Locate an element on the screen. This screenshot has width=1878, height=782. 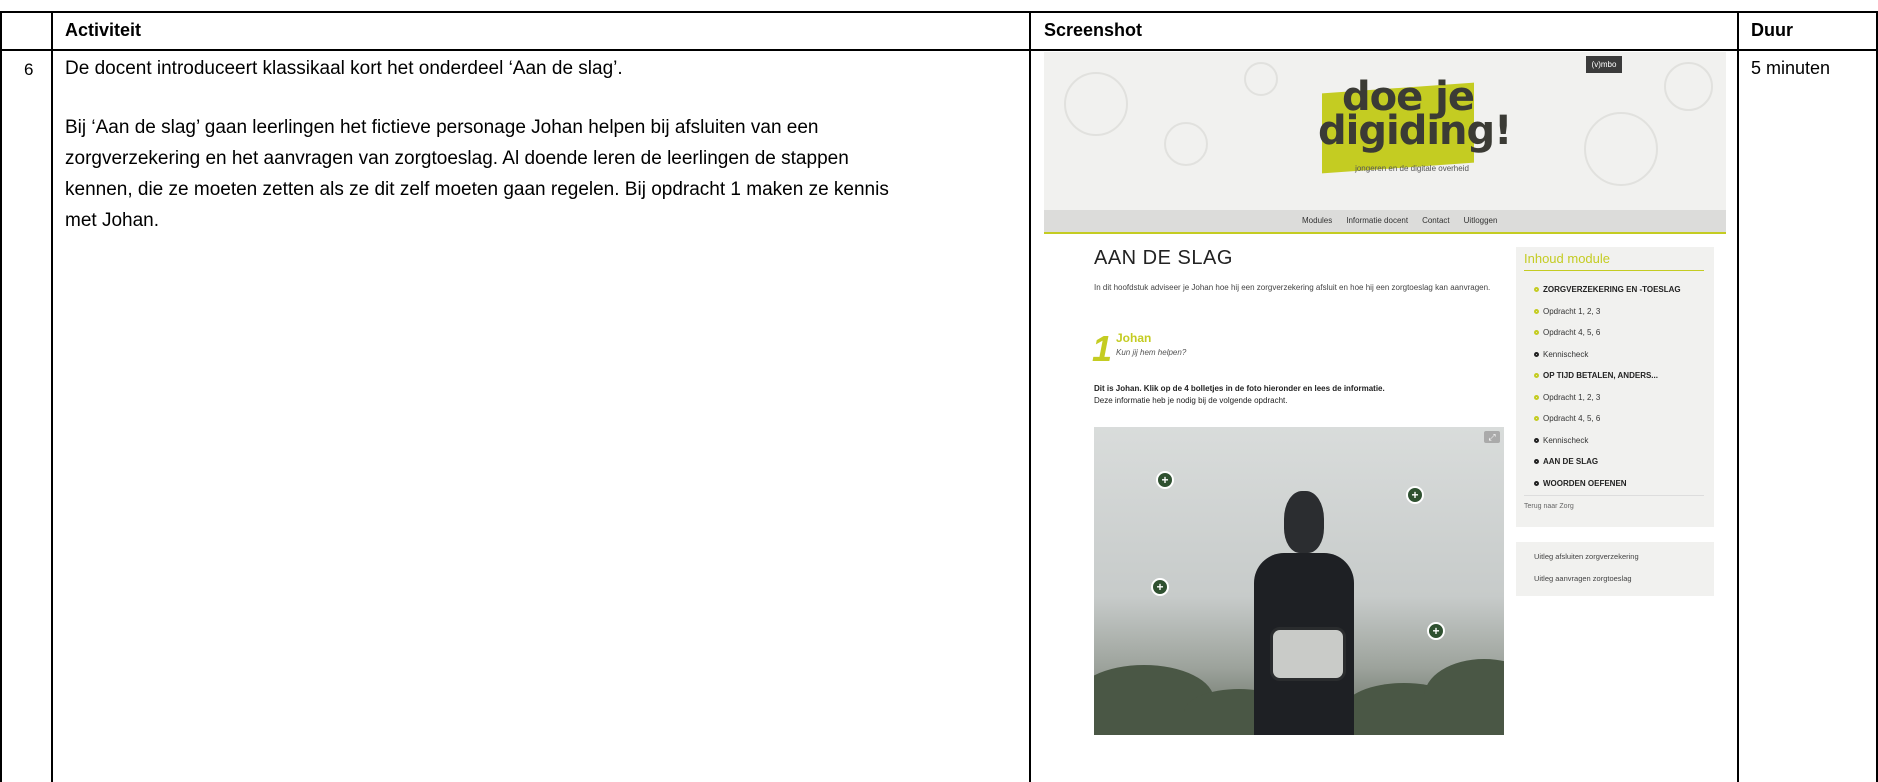
person-head is located at coordinates (1304, 522).